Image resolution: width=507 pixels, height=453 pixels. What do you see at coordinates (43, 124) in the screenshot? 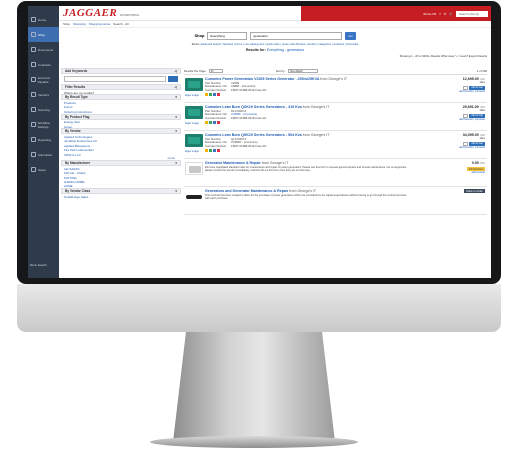
I see `sidebar-item-workflow: Workflow Settings` at bounding box center [43, 124].